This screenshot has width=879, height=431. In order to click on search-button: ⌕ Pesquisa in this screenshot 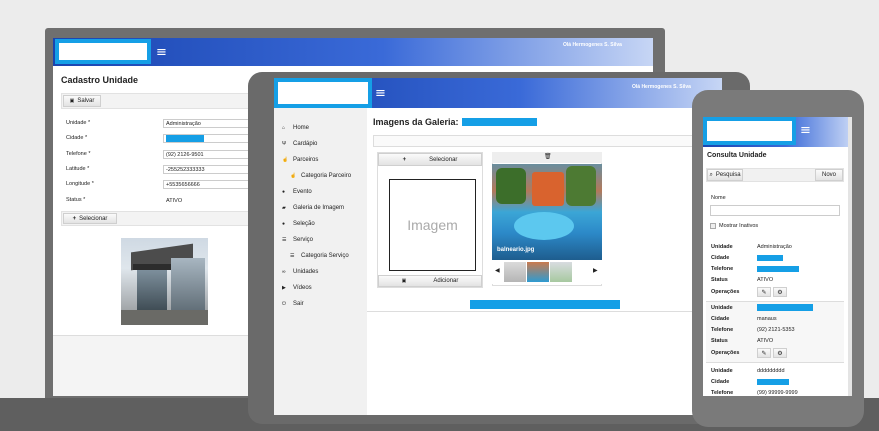, I will do `click(725, 175)`.